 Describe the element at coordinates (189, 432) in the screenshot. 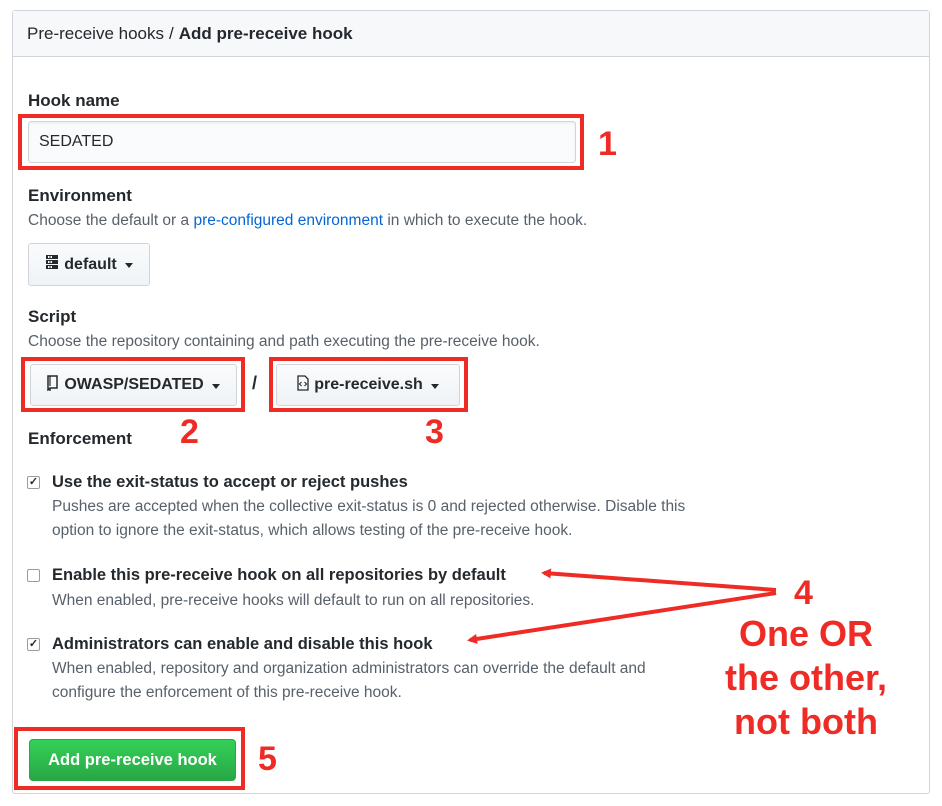

I see `annotation-number-2: 2` at that location.